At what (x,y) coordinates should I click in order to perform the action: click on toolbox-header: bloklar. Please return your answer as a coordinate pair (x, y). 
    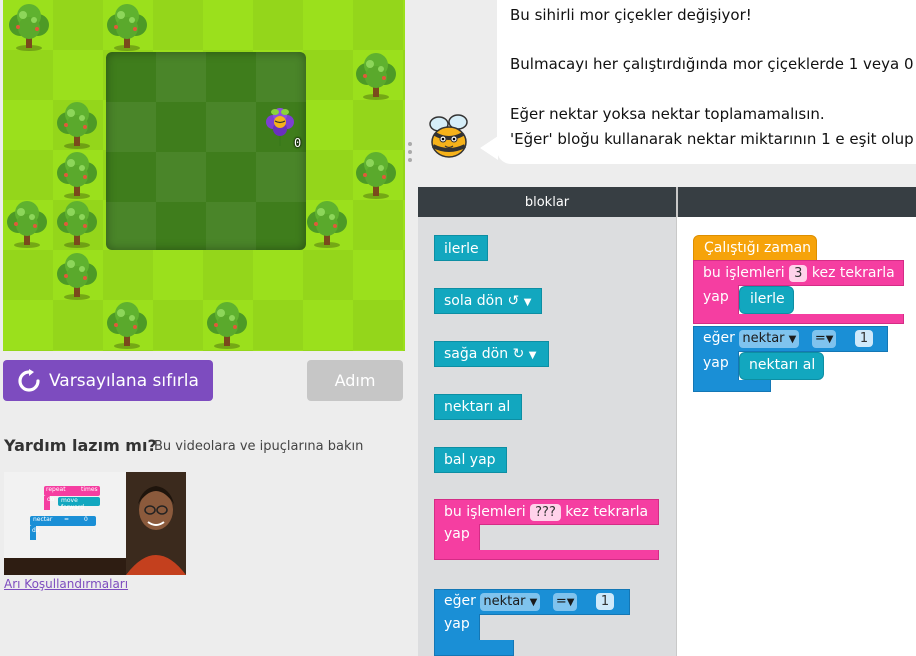
    Looking at the image, I should click on (547, 202).